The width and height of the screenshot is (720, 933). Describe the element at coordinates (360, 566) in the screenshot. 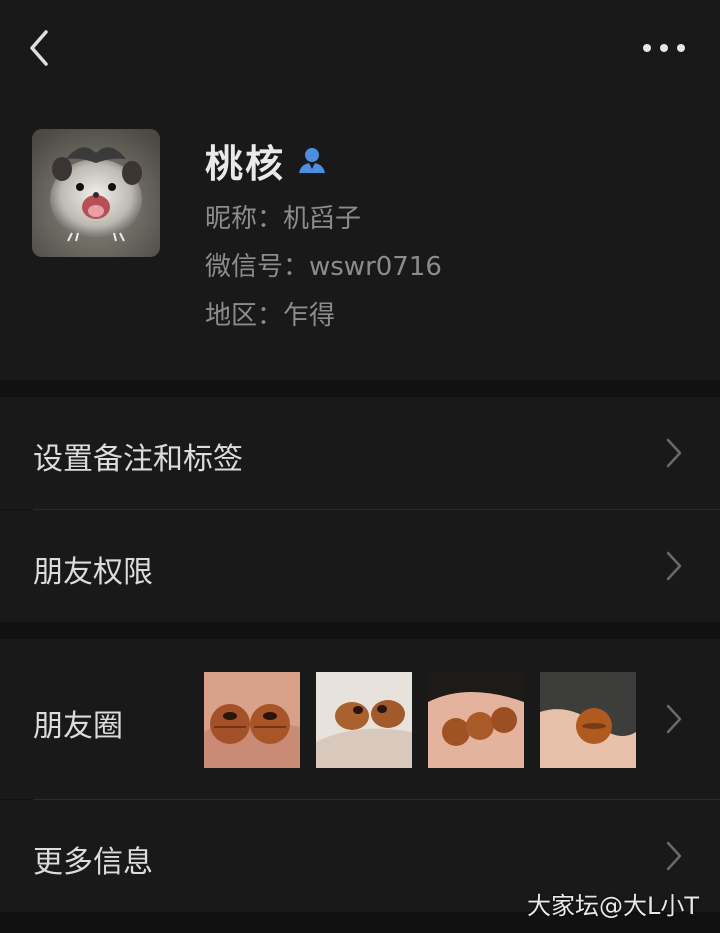

I see `friend-permissions-row: 朋友权限` at that location.